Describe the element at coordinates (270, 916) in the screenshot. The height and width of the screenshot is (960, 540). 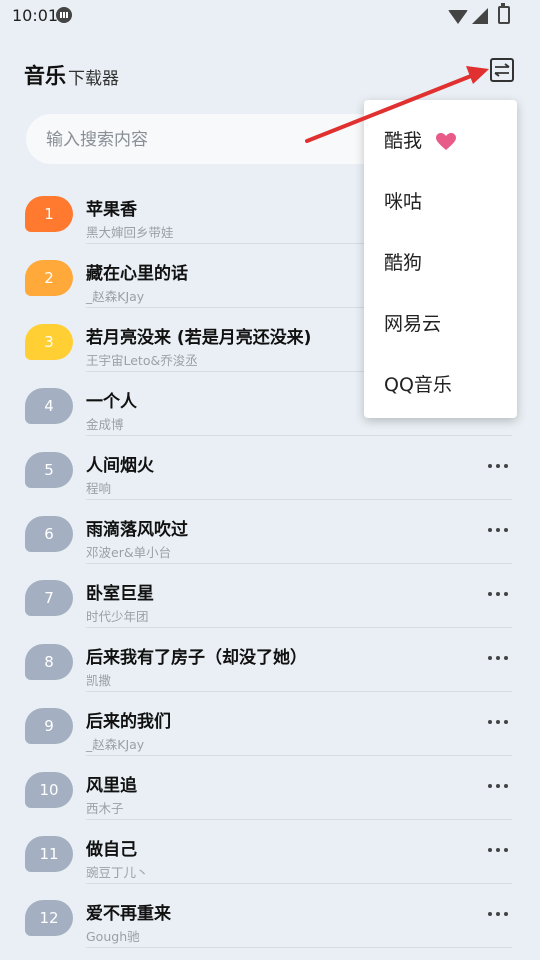
I see `song-row: 12 爱不再重来 Gough驰` at that location.